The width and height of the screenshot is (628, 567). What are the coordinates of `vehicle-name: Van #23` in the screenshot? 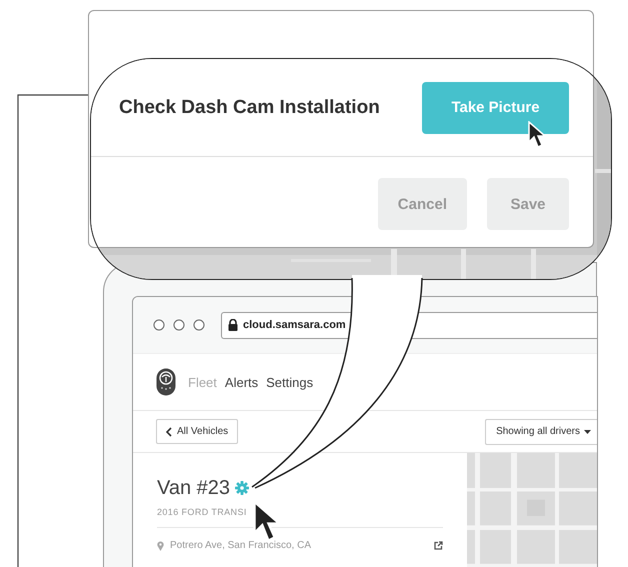 It's located at (193, 488).